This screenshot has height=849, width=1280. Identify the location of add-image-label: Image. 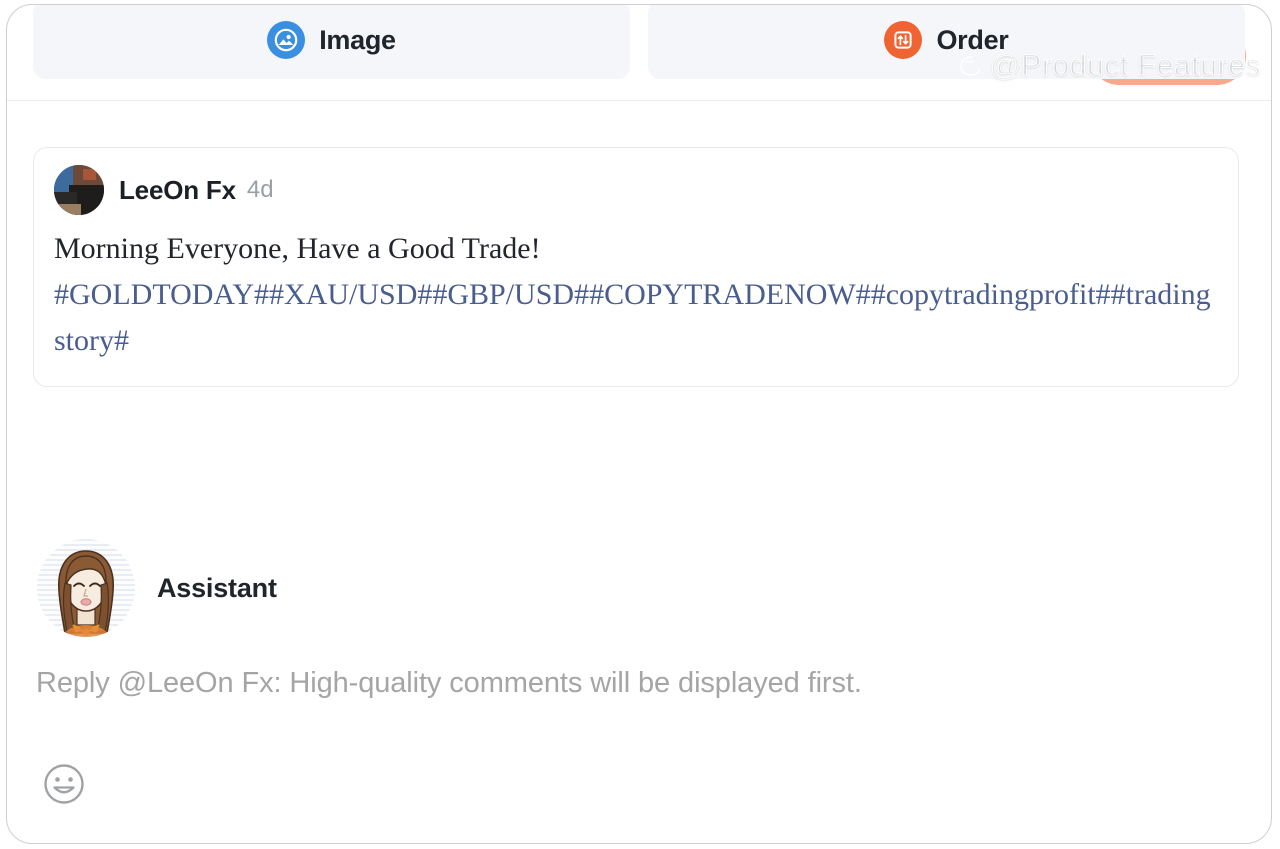
(357, 39).